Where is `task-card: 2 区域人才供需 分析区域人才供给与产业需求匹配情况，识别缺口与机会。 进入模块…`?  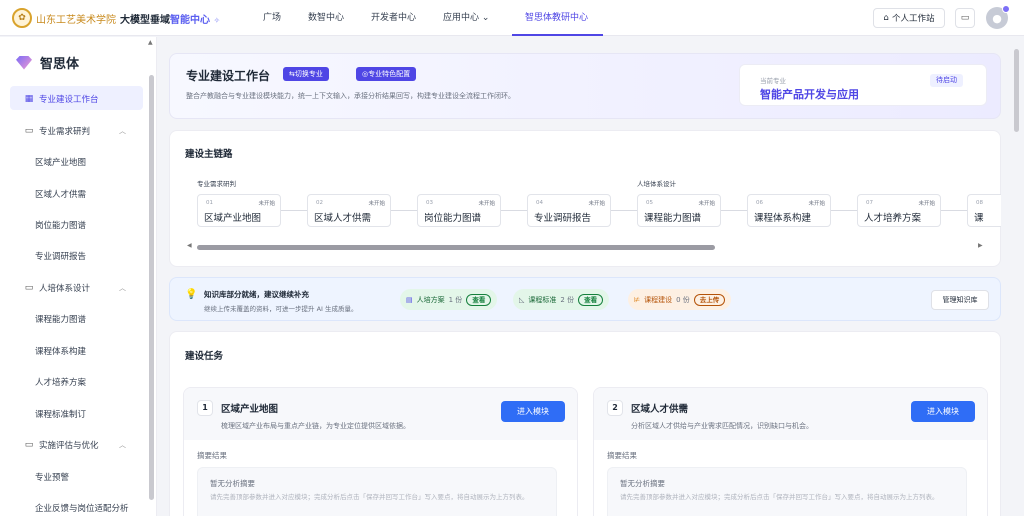
task-card: 2 区域人才供需 分析区域人才供给与产业需求匹配情况，识别缺口与机会。 进入模块… is located at coordinates (790, 451).